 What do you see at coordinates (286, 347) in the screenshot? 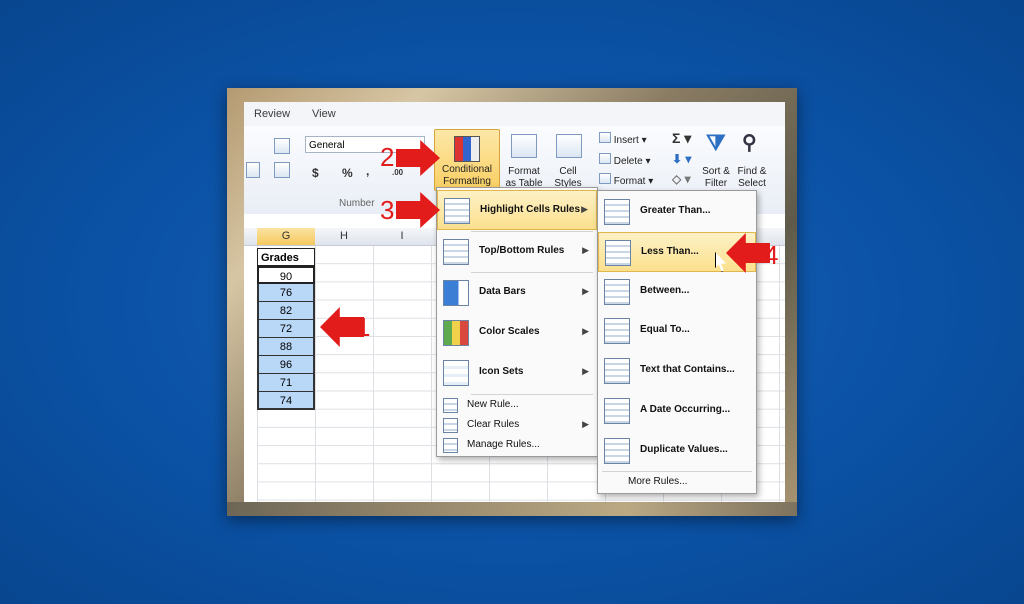
I see `grade-cell: 88` at bounding box center [286, 347].